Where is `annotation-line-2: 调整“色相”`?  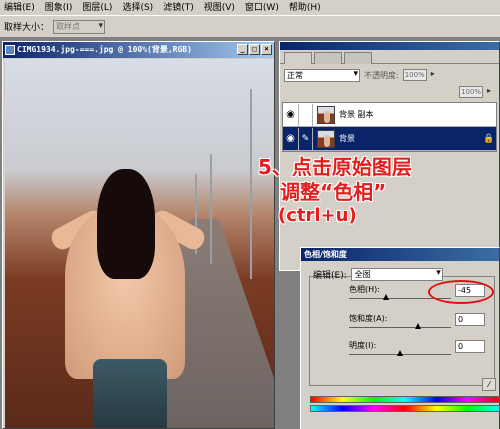
annotation-line-2: 调整“色相” is located at coordinates (333, 192).